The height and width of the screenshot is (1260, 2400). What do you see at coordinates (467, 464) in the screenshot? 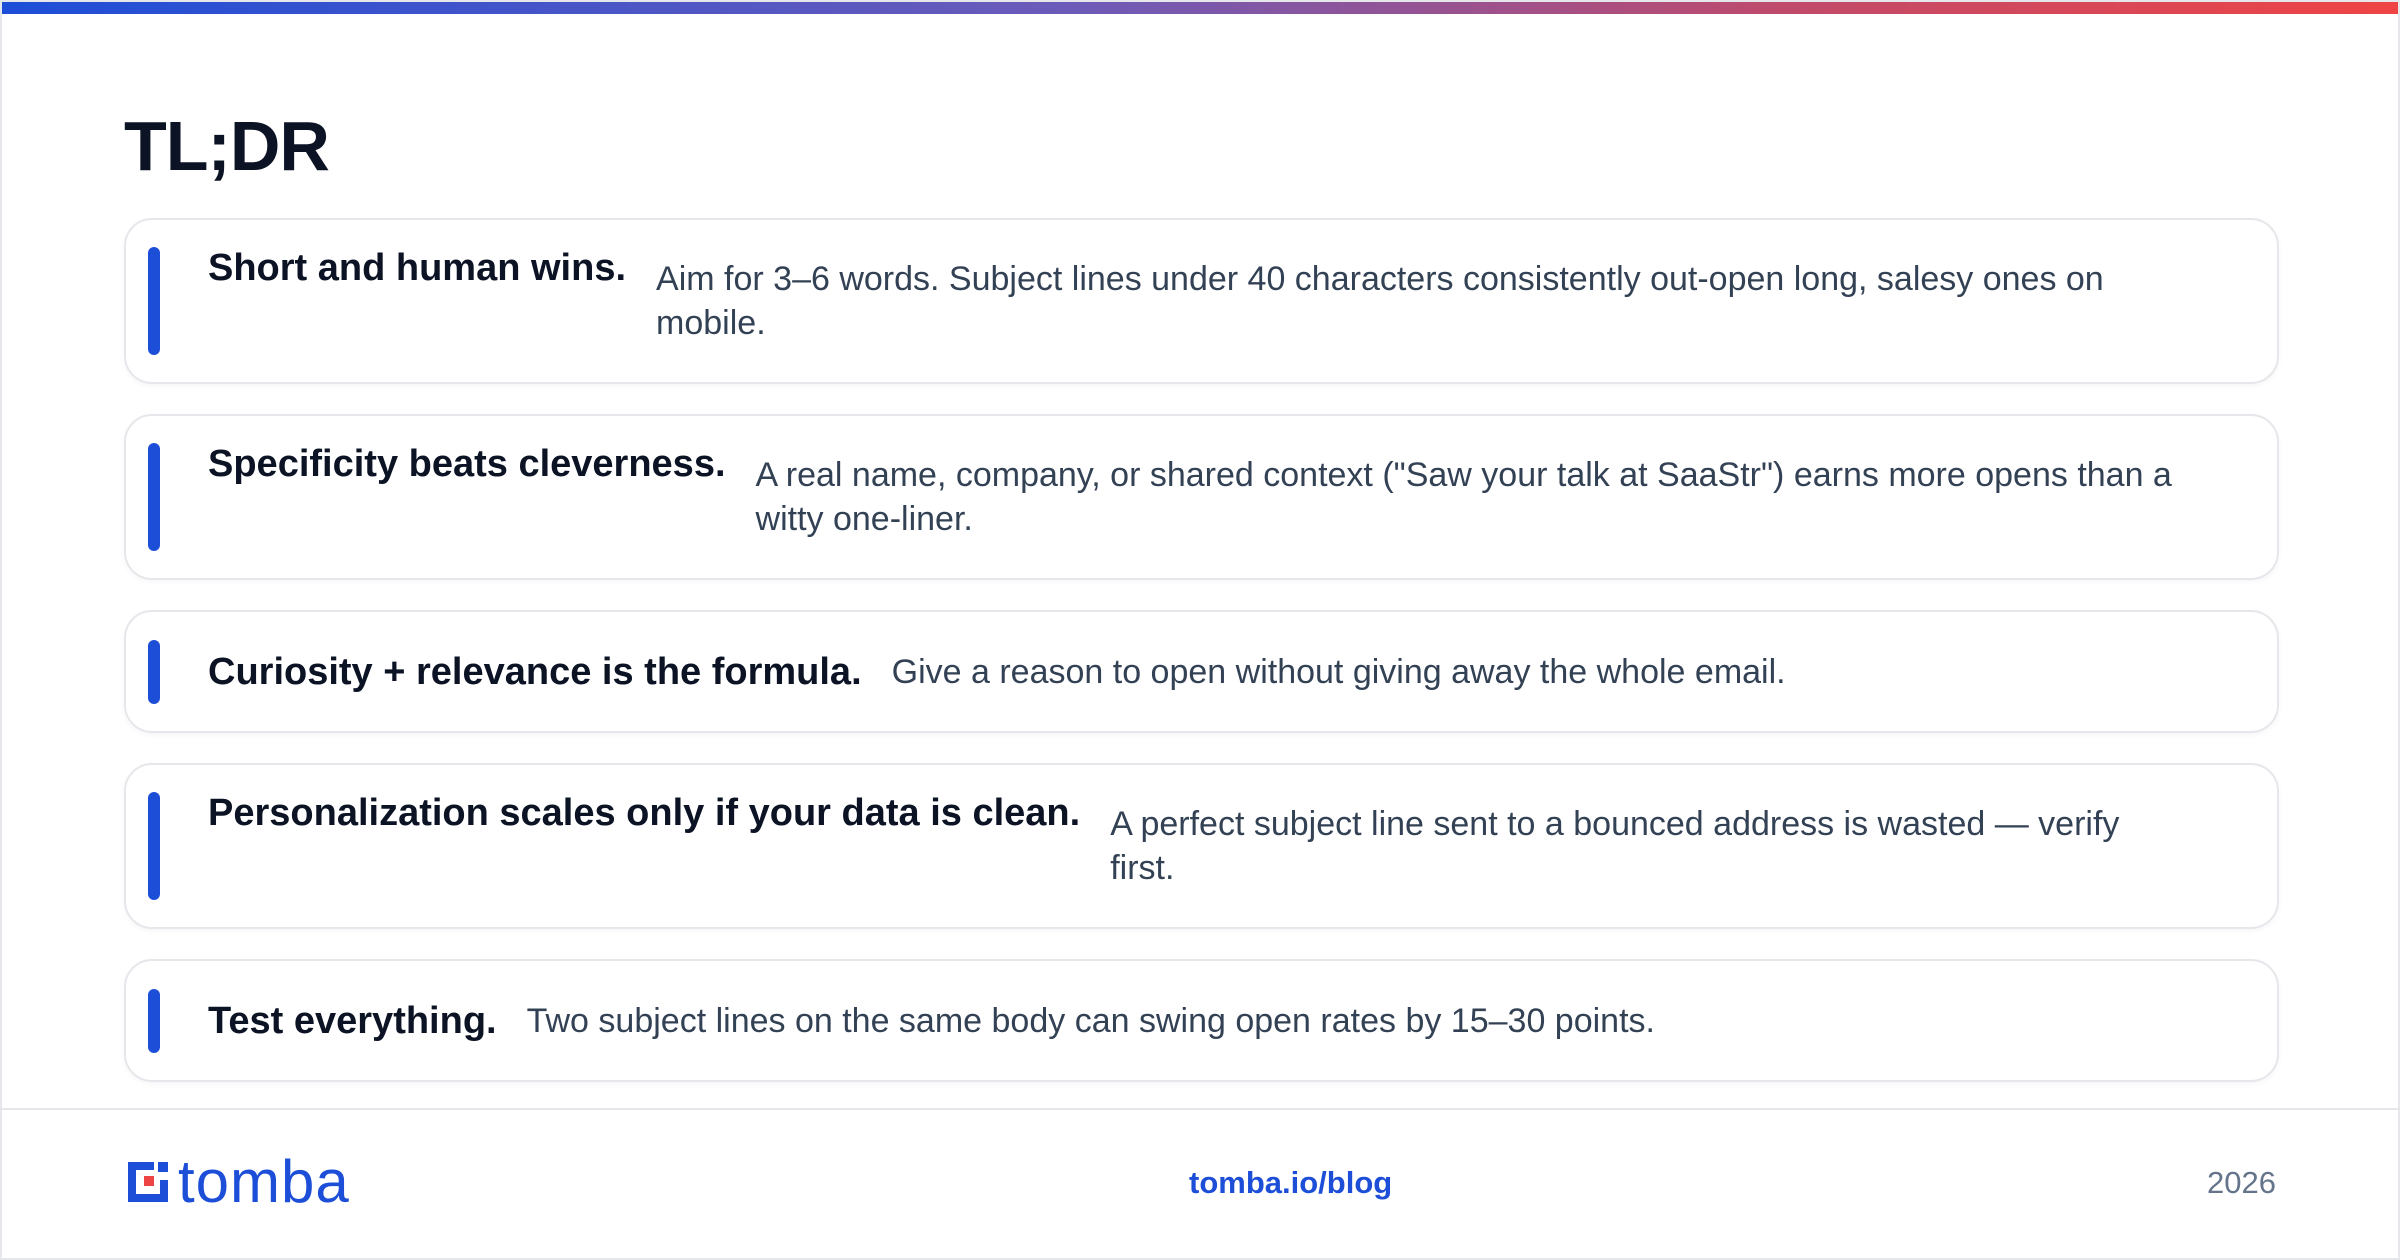
I see `item-heading: Specificity beats cleverness.` at bounding box center [467, 464].